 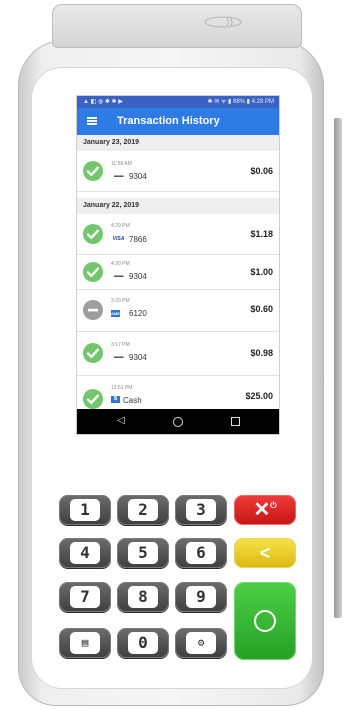 I want to click on power-icon: ⏻, so click(x=273, y=505).